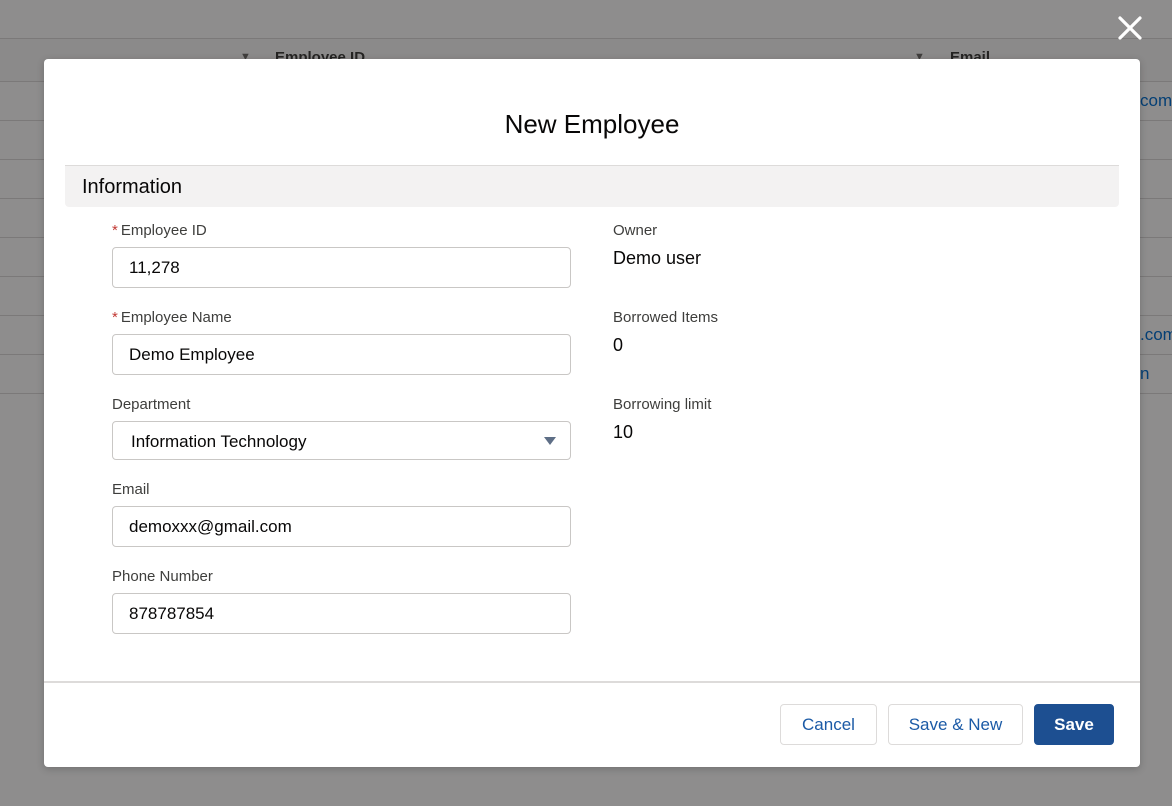  I want to click on borrowing-limit-value: 10, so click(623, 432).